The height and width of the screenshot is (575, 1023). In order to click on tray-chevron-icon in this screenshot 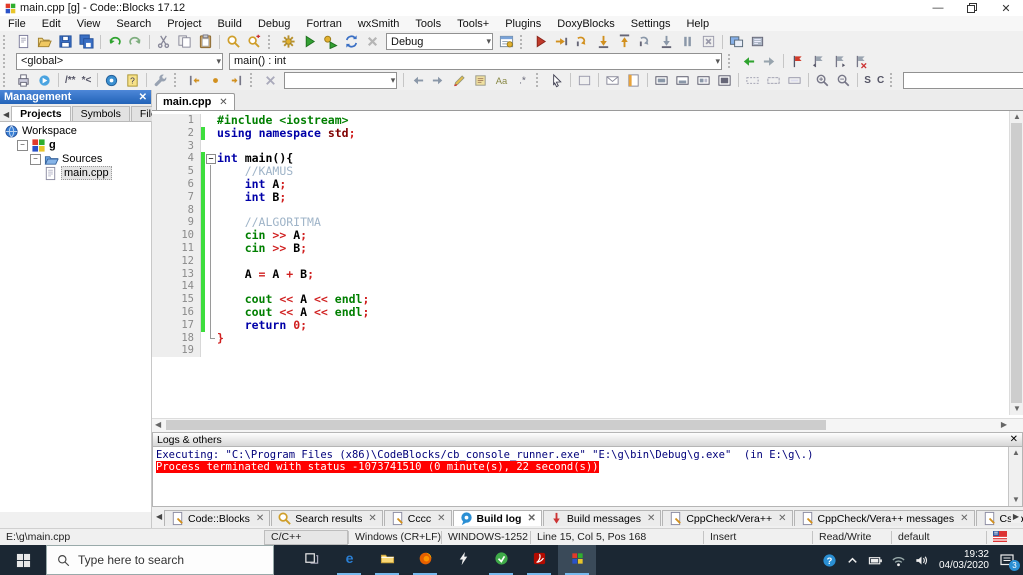, I will do `click(852, 560)`.